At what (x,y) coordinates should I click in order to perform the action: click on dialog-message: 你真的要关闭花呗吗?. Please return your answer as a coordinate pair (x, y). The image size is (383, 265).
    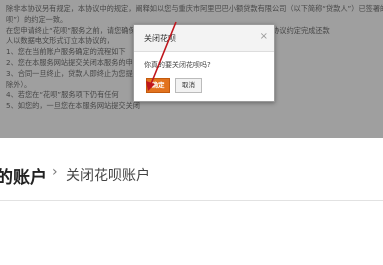
    Looking at the image, I should click on (177, 65).